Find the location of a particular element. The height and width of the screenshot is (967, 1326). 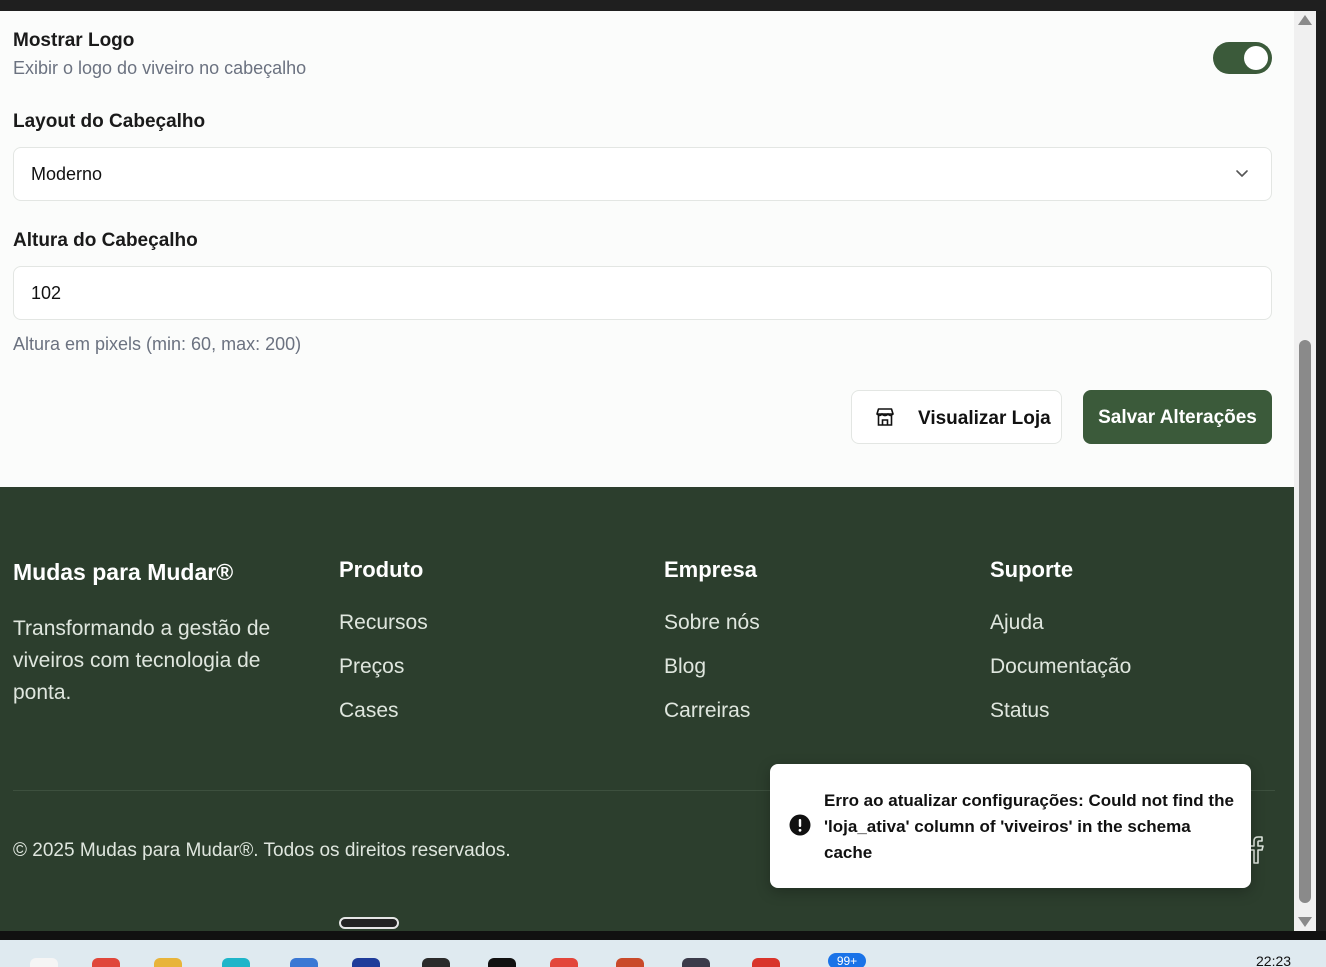

footer-column-title: Produto is located at coordinates (381, 569).